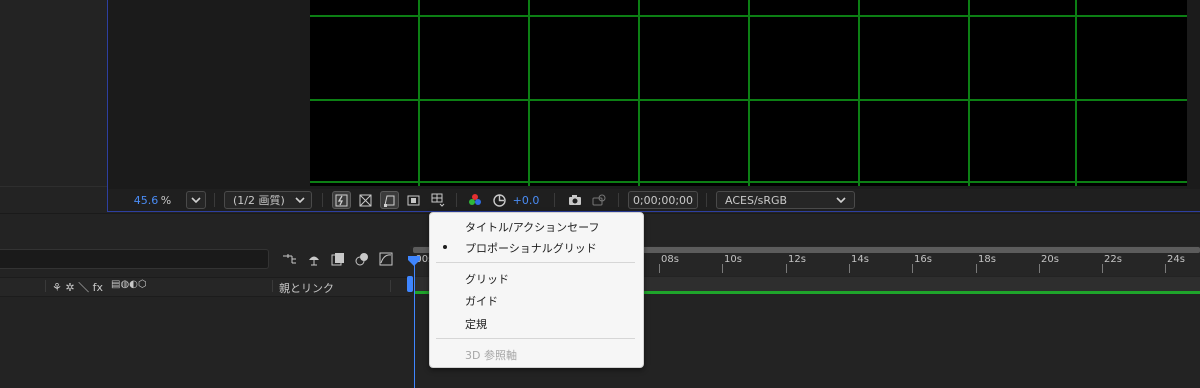 The width and height of the screenshot is (1200, 388). I want to click on menu-item-label: プロポーショナルグリッド, so click(531, 248).